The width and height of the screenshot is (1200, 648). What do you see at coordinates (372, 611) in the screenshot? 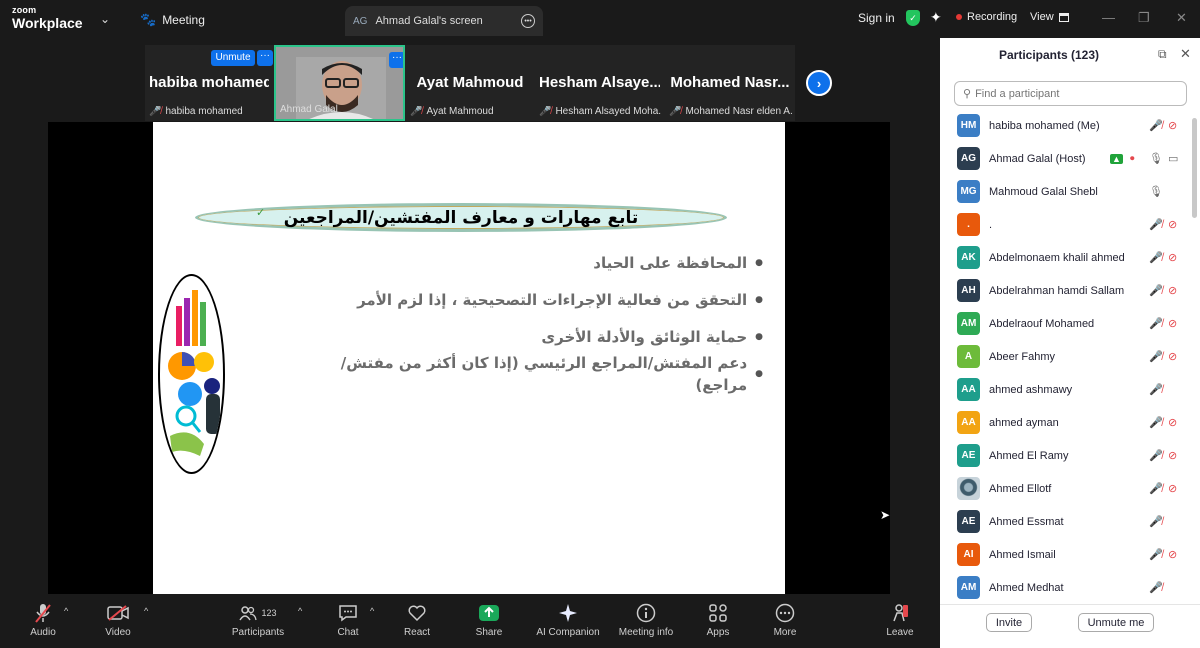
I see `chat-options-caret-icon: ^` at bounding box center [372, 611].